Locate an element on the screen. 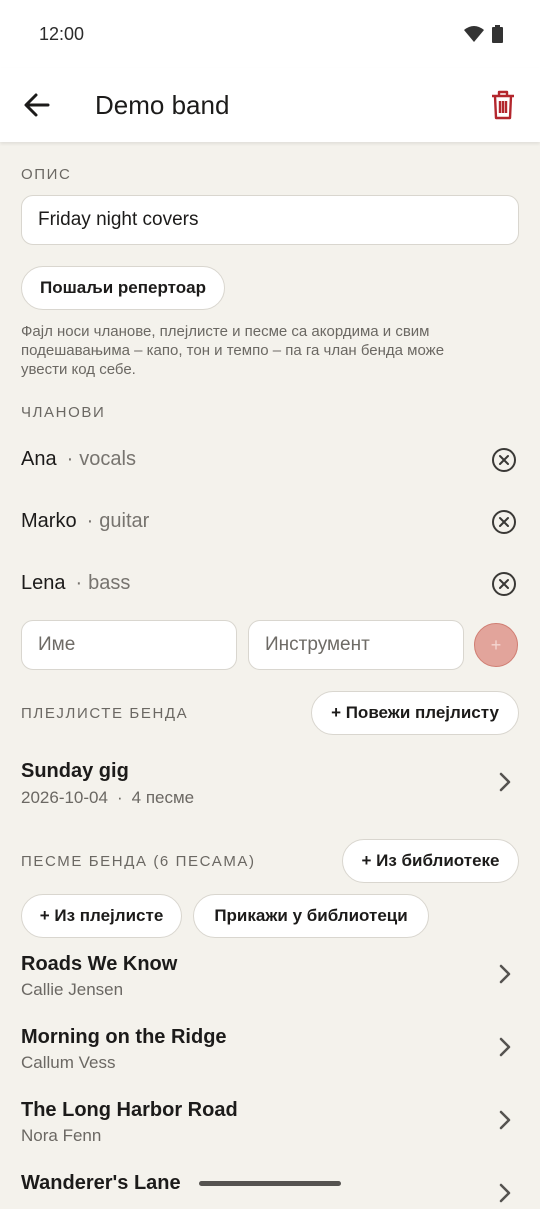 Image resolution: width=540 pixels, height=1209 pixels. send-repertoire-button: Пошаљи репертоар is located at coordinates (123, 288).